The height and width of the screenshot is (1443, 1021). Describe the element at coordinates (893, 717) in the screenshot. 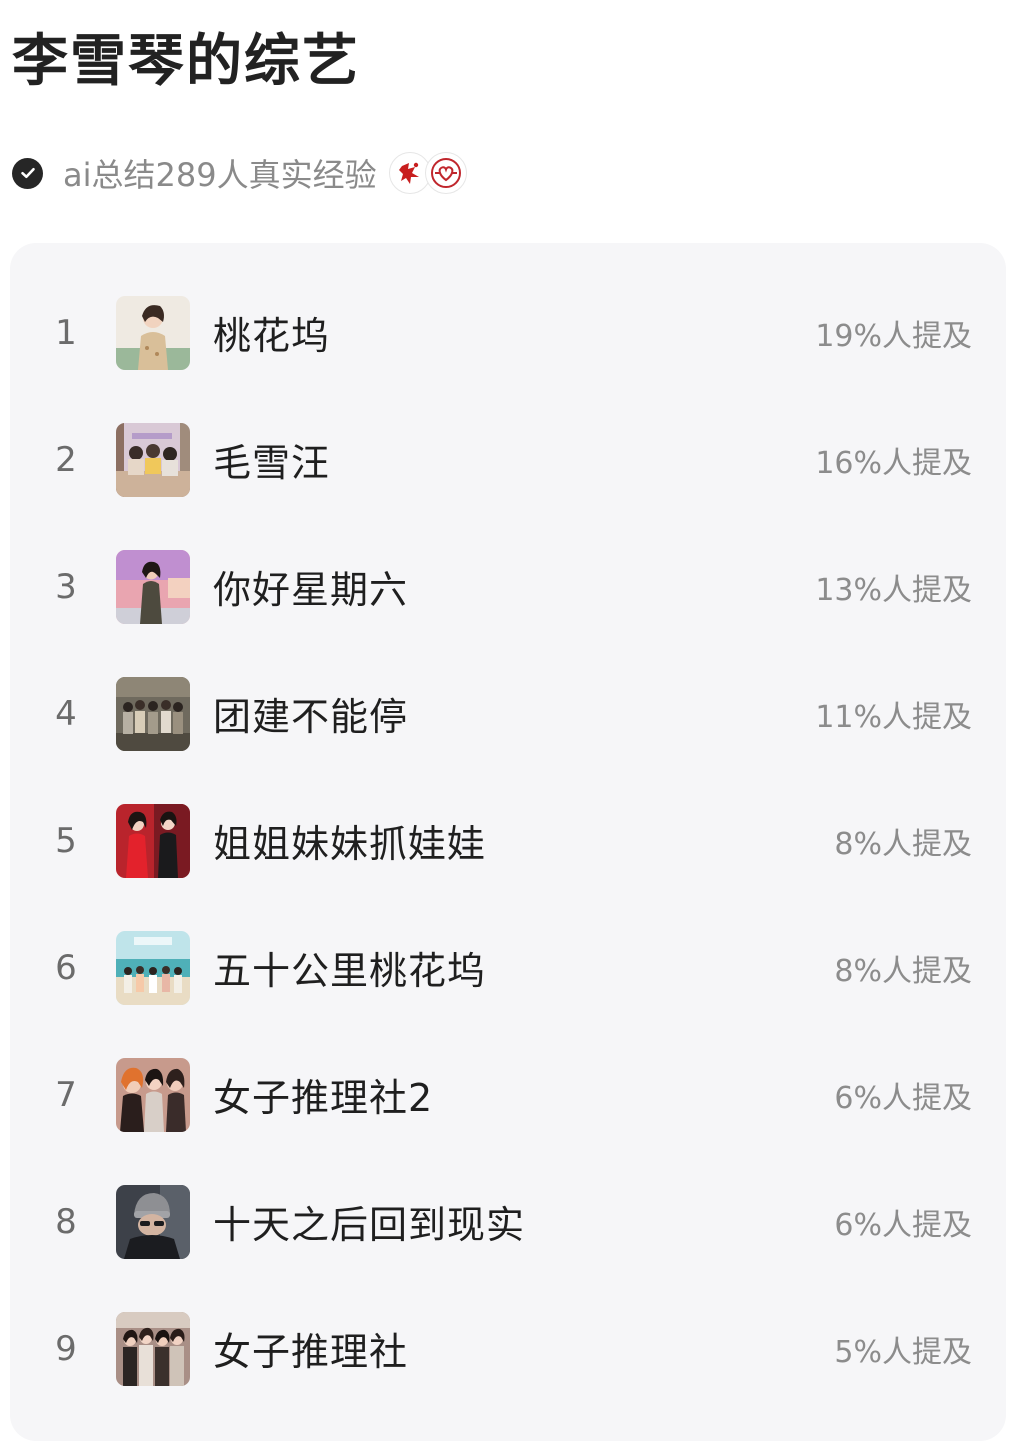

I see `mention-percent: 11%人提及` at that location.